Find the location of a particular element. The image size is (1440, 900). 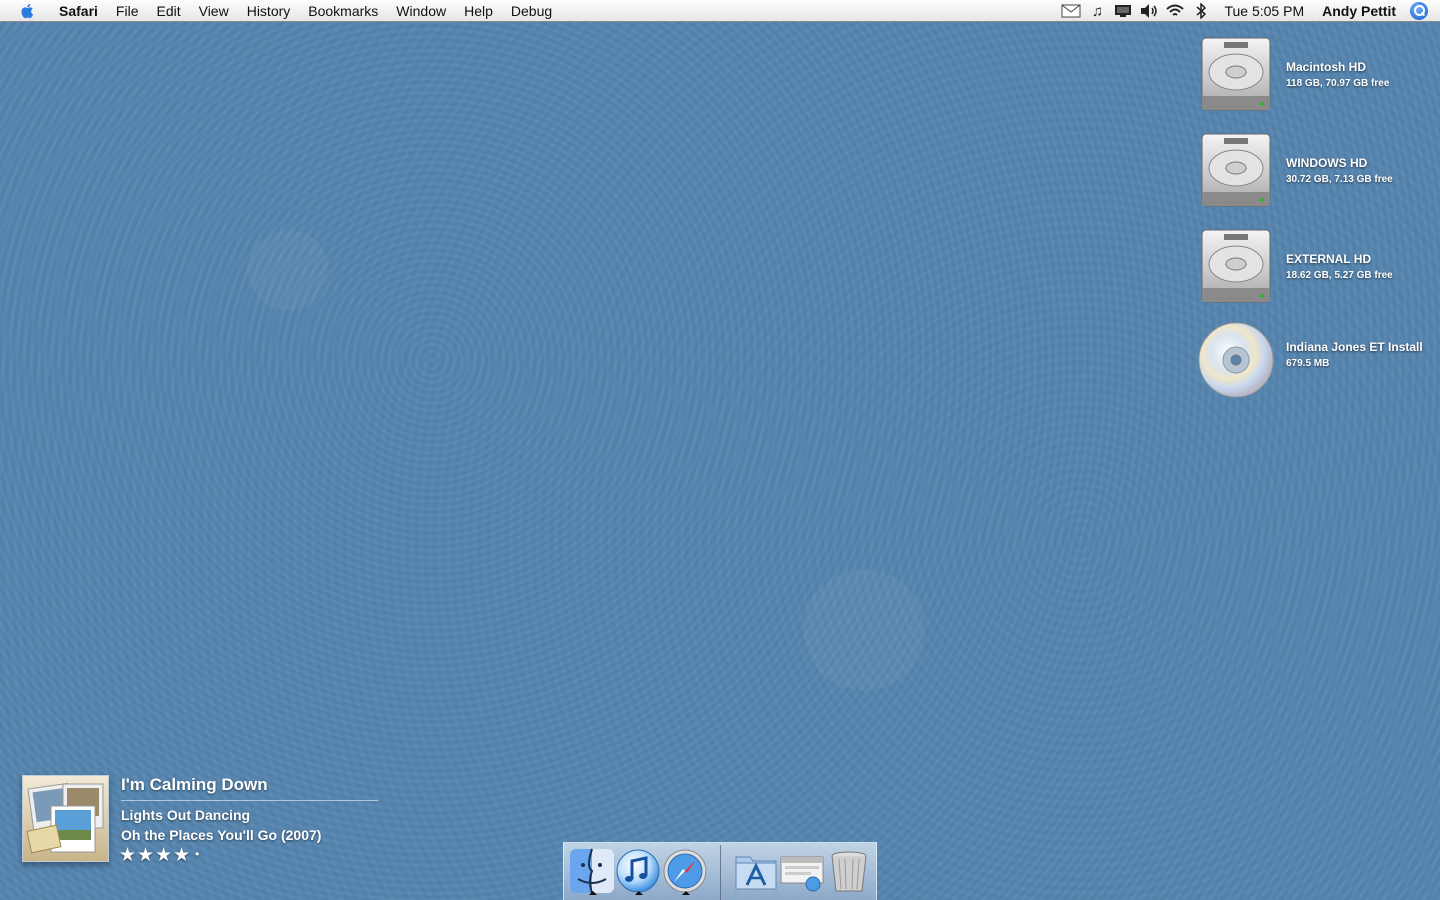

track-album: Oh the Places You'll Go (2007) is located at coordinates (221, 835).